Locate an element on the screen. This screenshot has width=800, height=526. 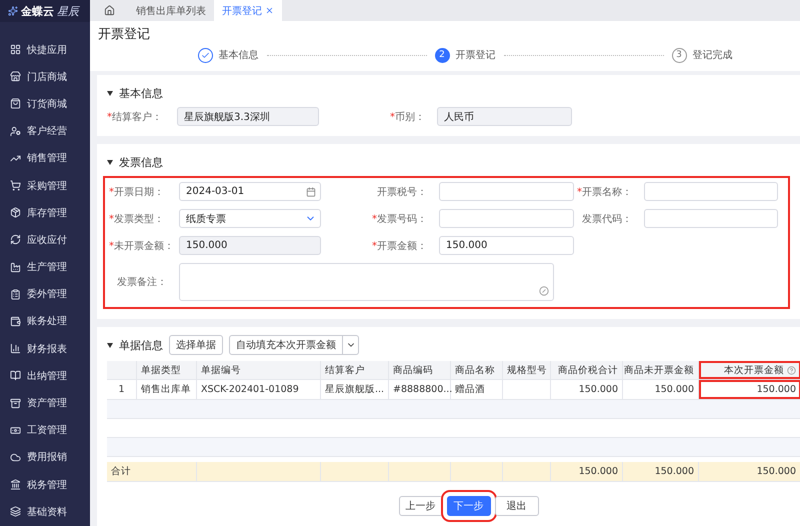
logo: 金蝶云 星辰 is located at coordinates (45, 11).